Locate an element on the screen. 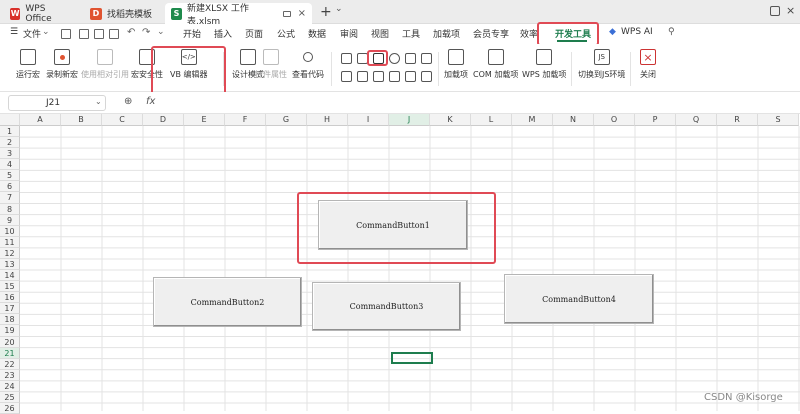 This screenshot has height=414, width=800. row-header-11: 11 is located at coordinates (10, 242).